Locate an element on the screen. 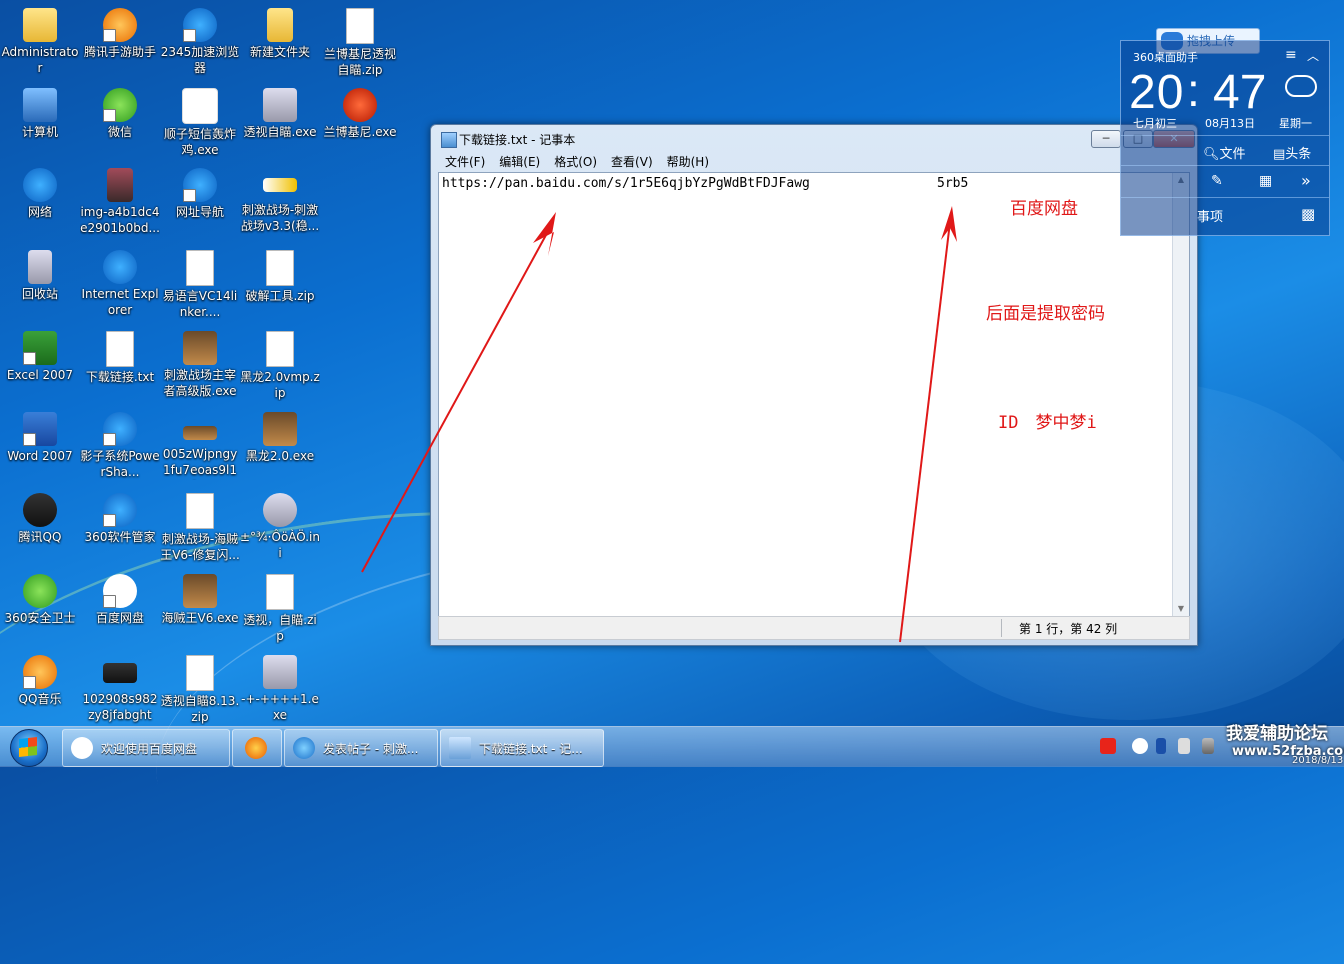 The height and width of the screenshot is (964, 1344). arrow-to-code is located at coordinates (925, 432).